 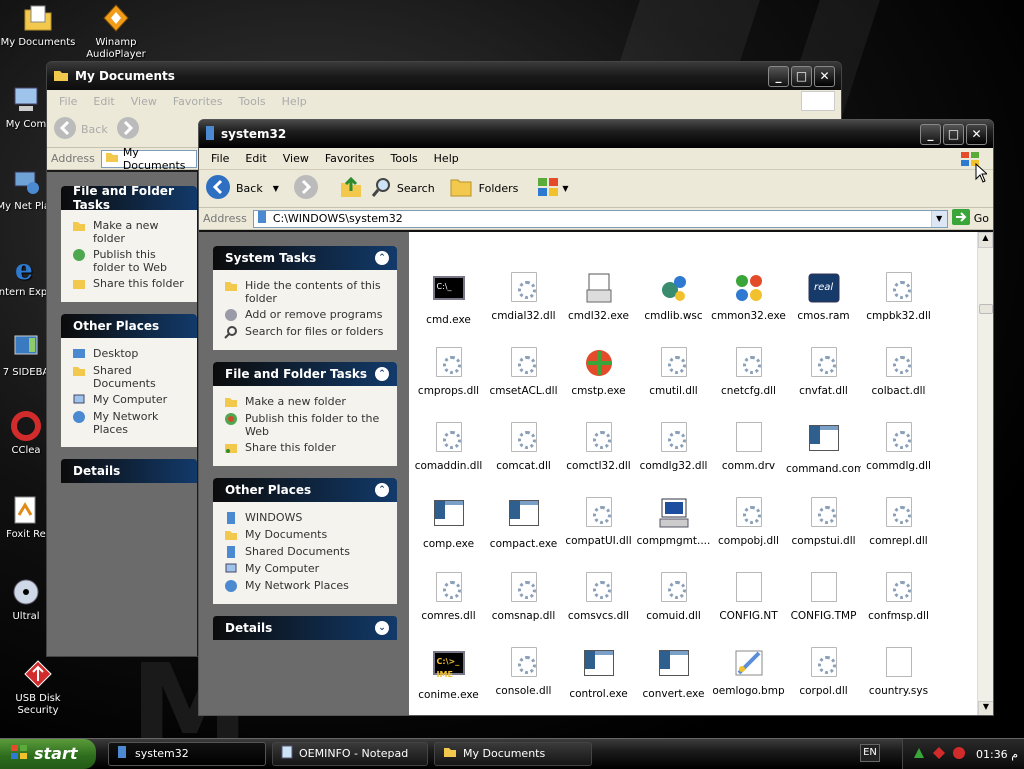 What do you see at coordinates (130, 261) in the screenshot?
I see `task-publish-folder: Publish this folder to Web` at bounding box center [130, 261].